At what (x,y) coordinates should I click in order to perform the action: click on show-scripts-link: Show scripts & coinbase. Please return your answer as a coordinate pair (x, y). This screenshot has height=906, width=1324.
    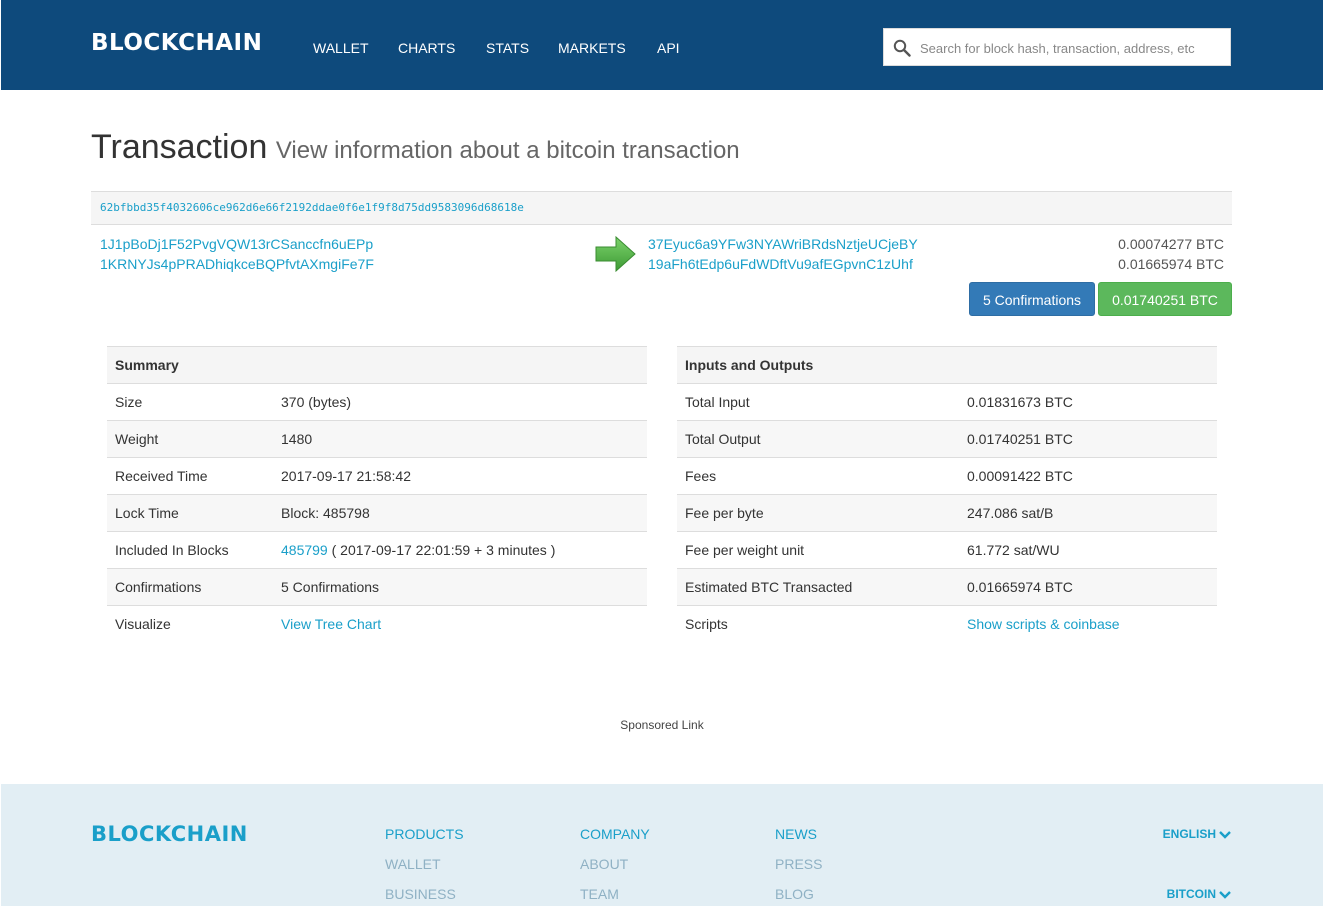
    Looking at the image, I should click on (1043, 624).